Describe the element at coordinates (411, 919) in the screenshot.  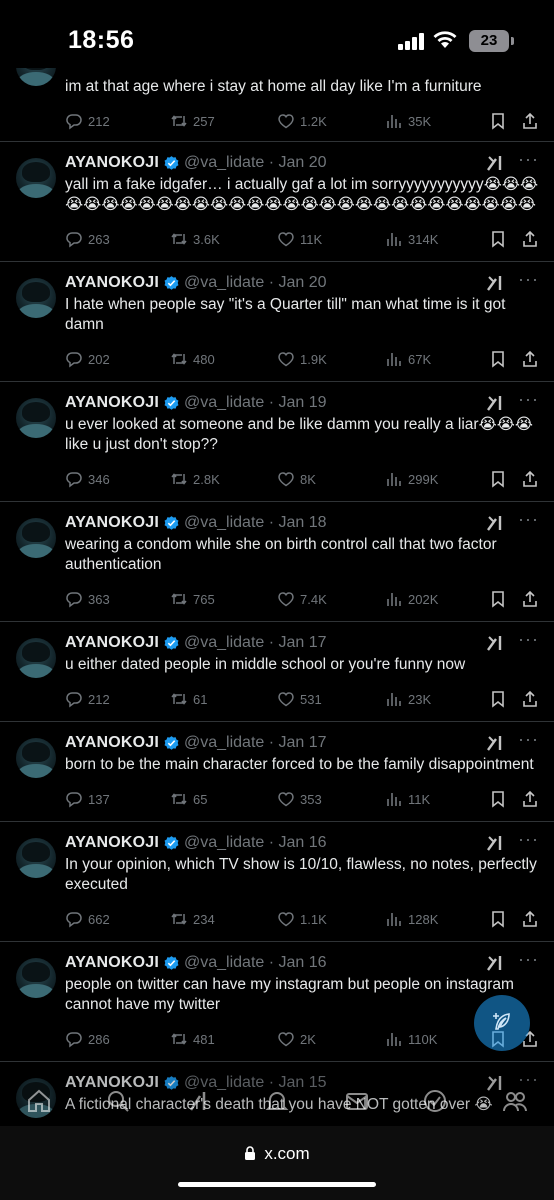
I see `views-button: 128K` at that location.